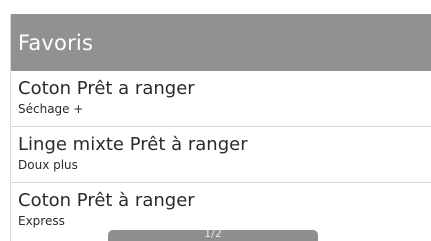 The height and width of the screenshot is (241, 431). What do you see at coordinates (106, 88) in the screenshot?
I see `list-item-title: Coton Prêt a ranger` at bounding box center [106, 88].